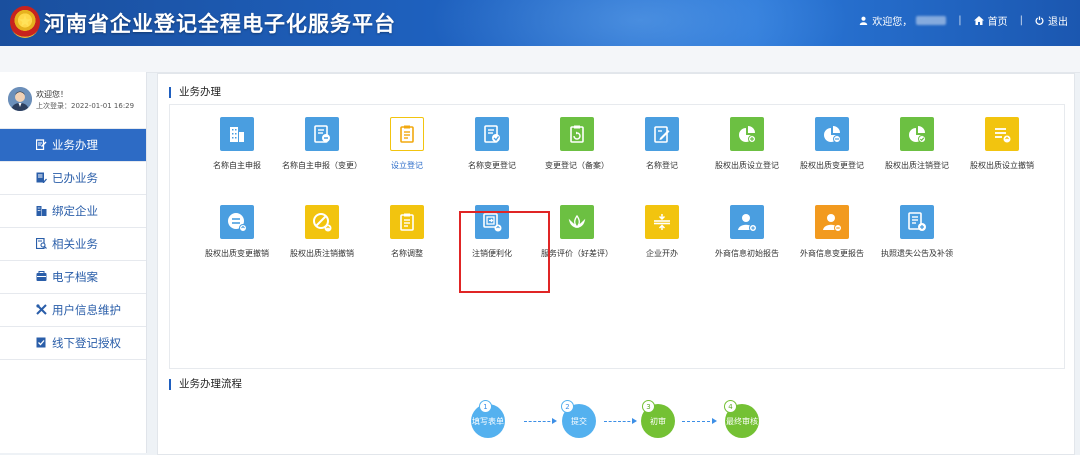 The height and width of the screenshot is (455, 1080). What do you see at coordinates (963, 20) in the screenshot?
I see `header-links: 欢迎您， | 首页 | 退出` at bounding box center [963, 20].